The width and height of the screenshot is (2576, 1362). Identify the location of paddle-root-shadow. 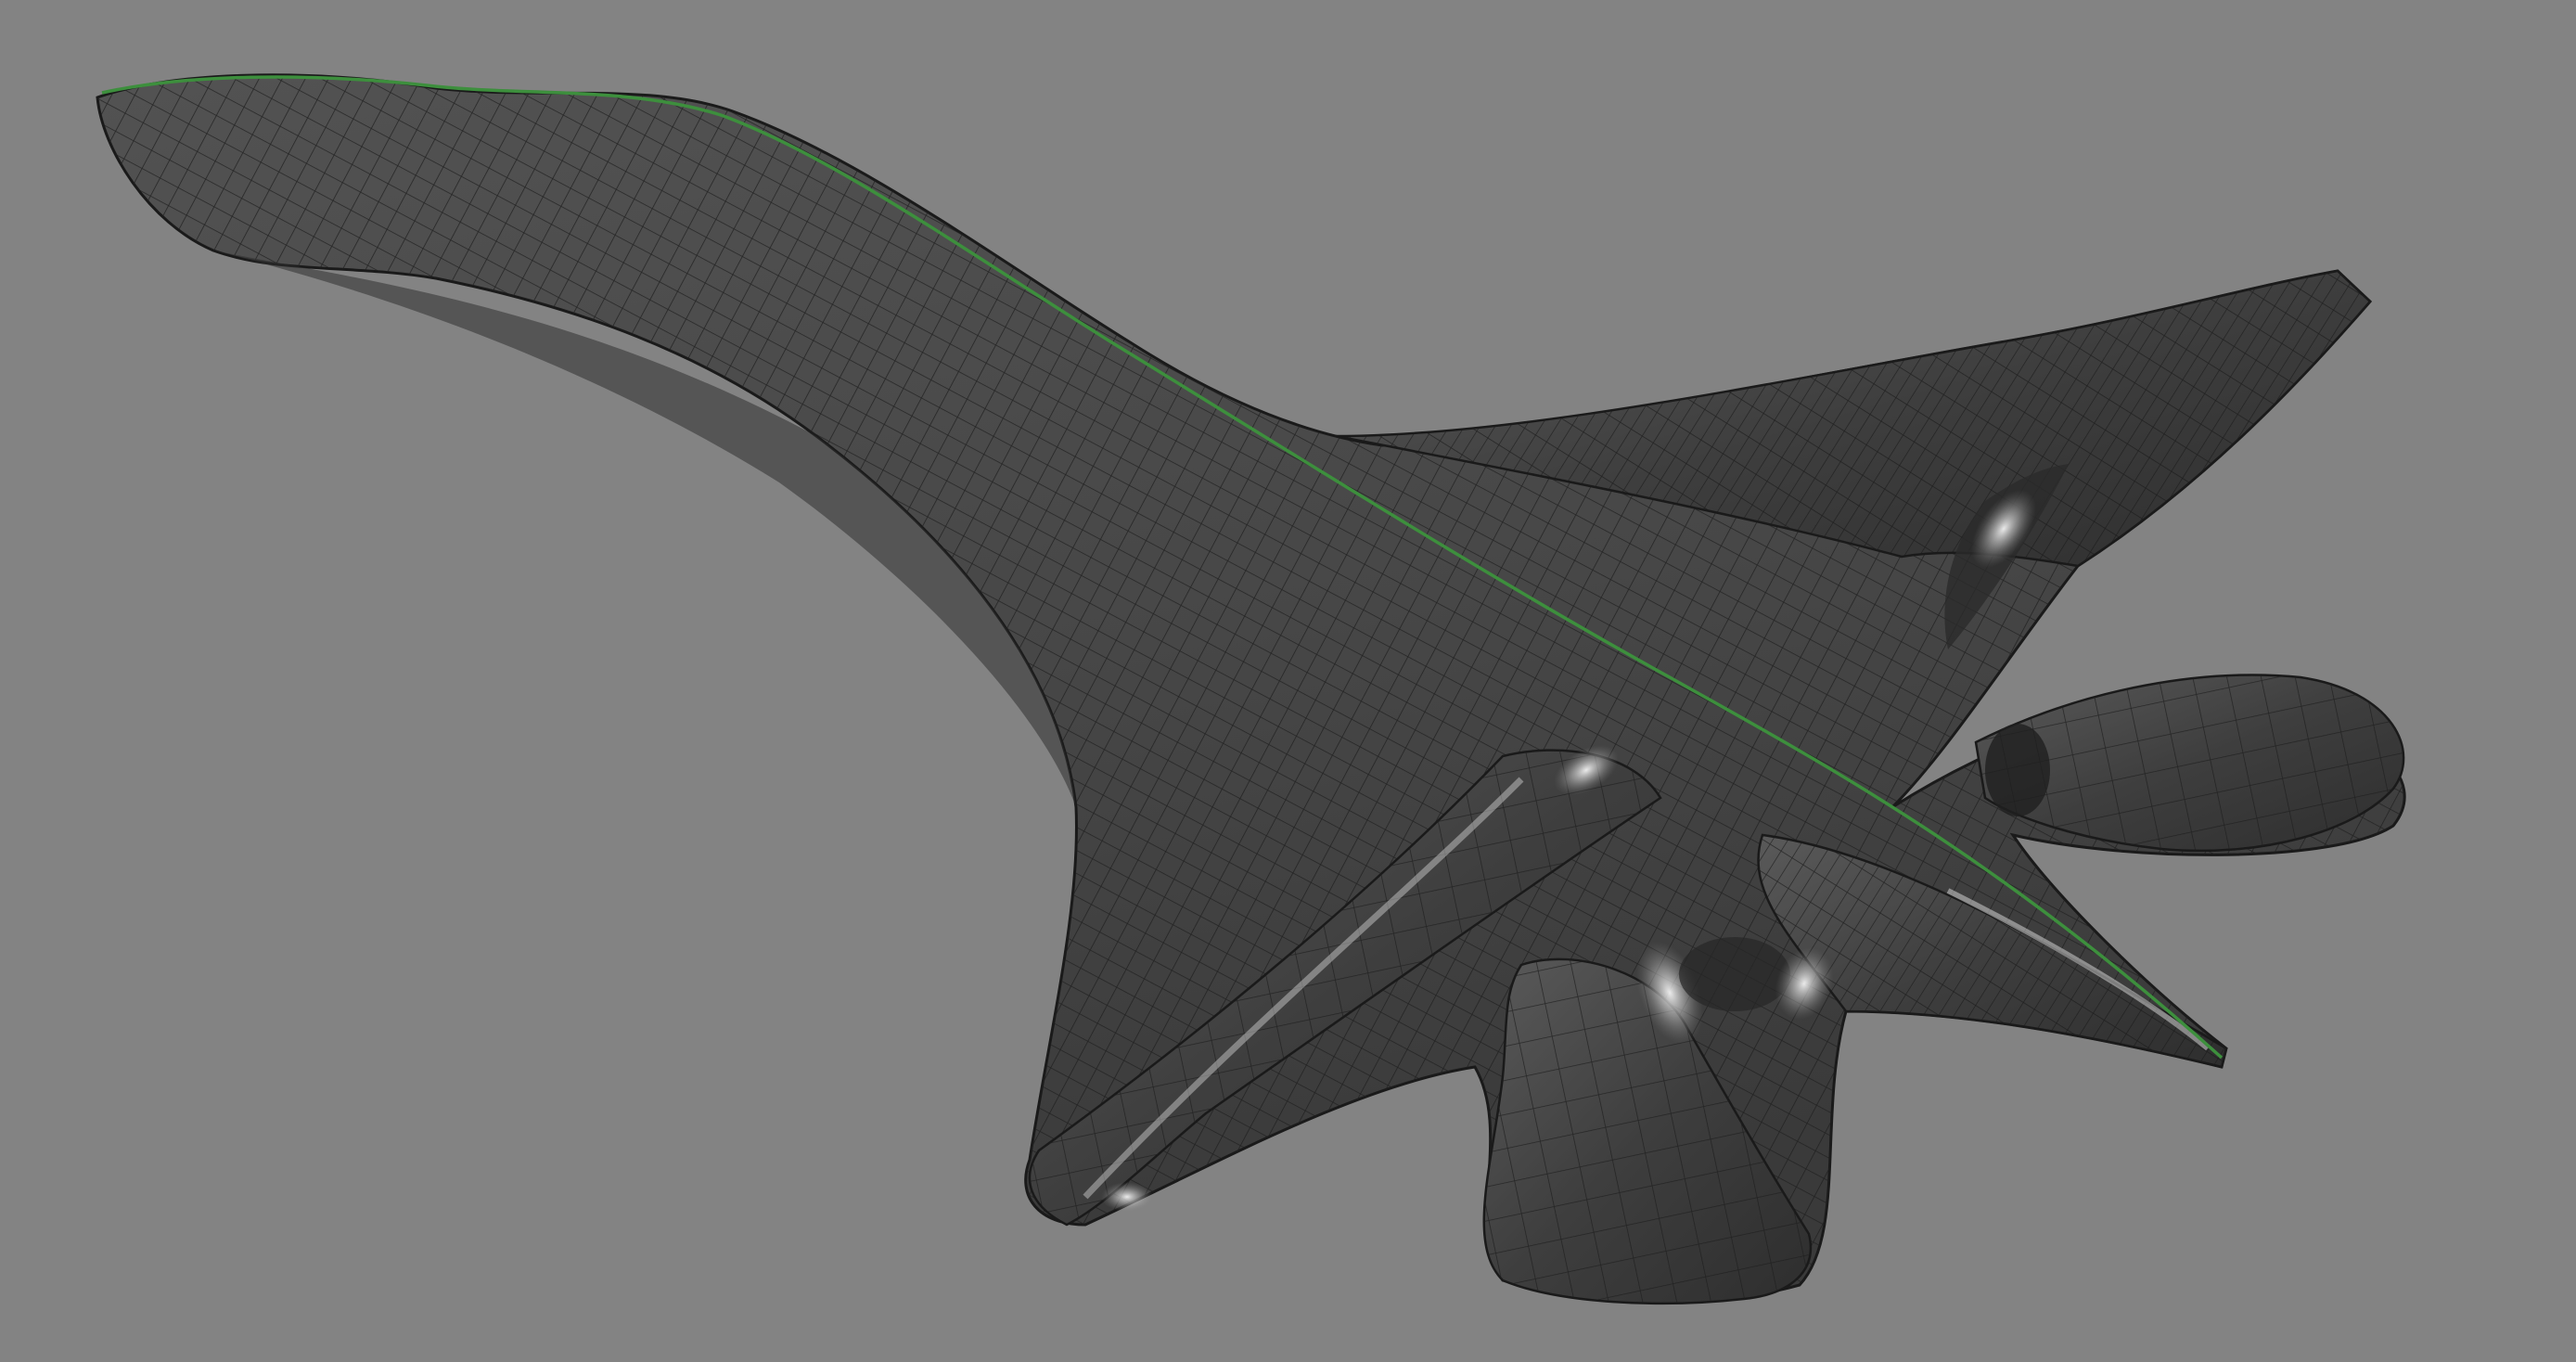
(2017, 770).